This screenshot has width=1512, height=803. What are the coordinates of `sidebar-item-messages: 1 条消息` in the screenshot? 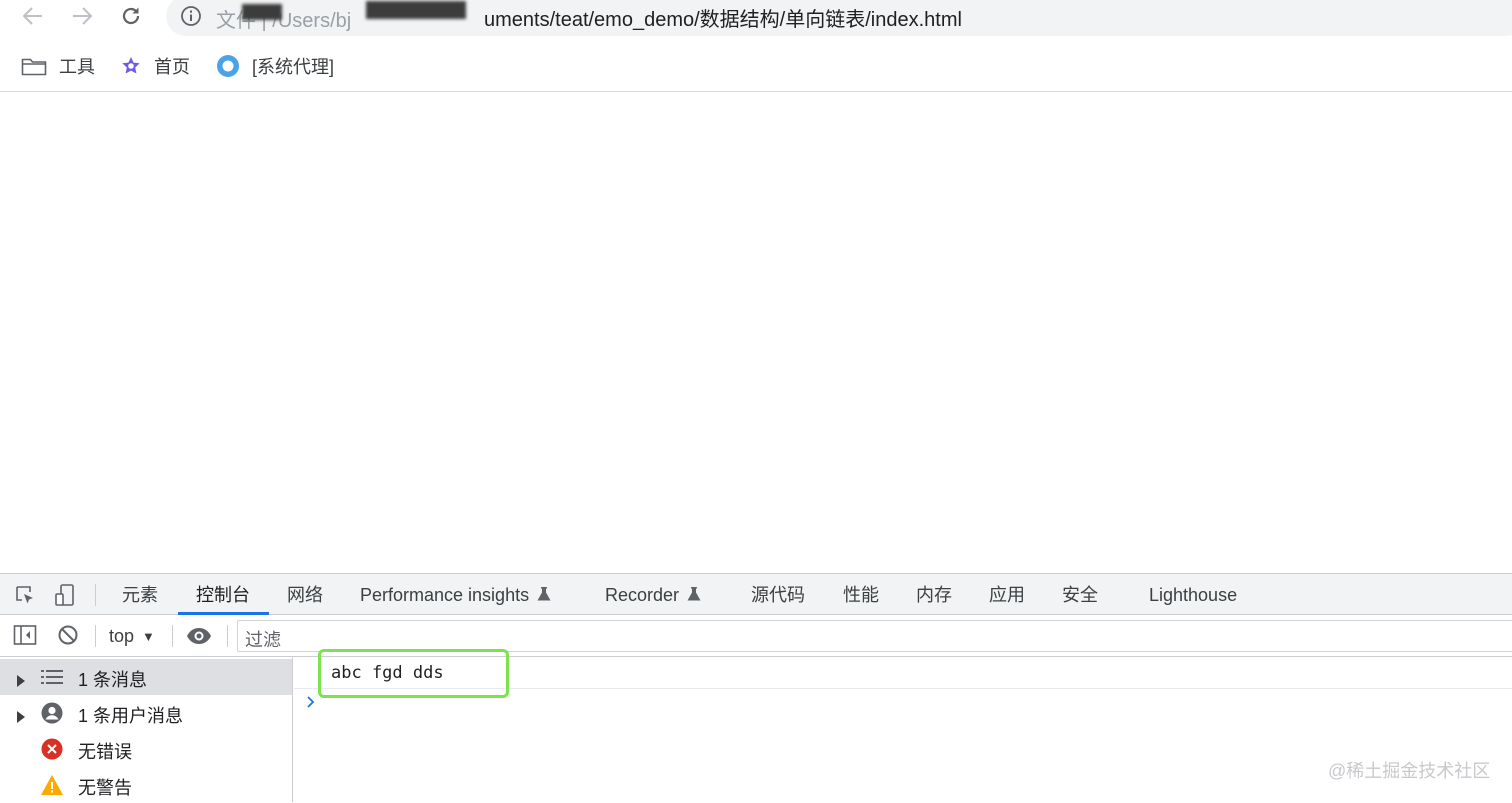 It's located at (146, 677).